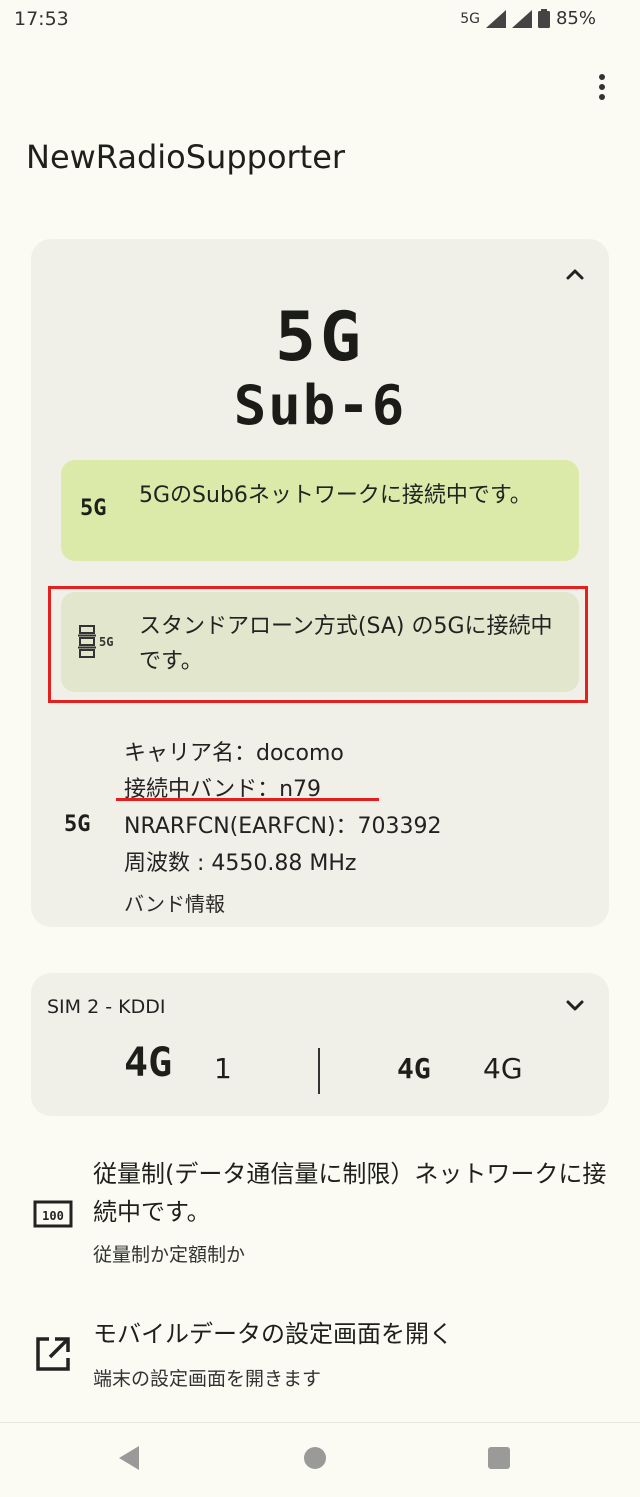  I want to click on sim2-card, so click(320, 1044).